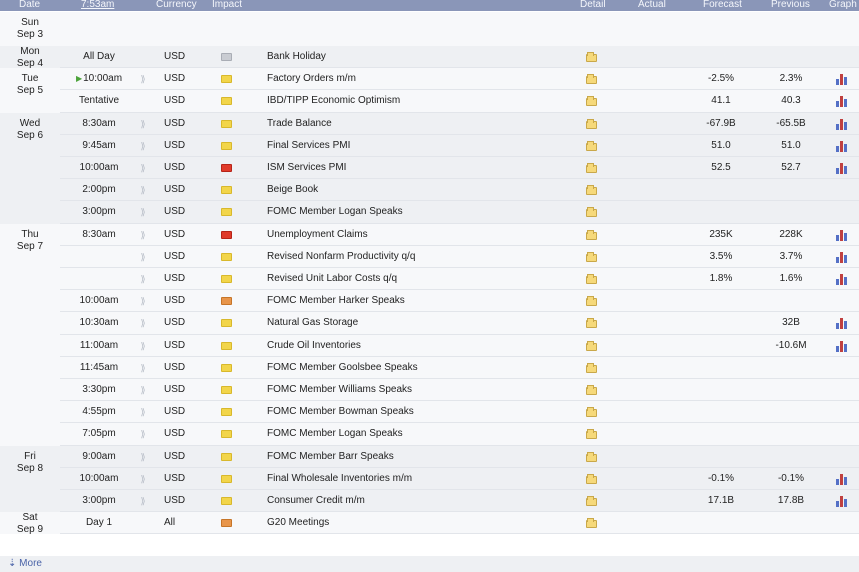 Image resolution: width=859 pixels, height=572 pixels. What do you see at coordinates (459, 57) in the screenshot?
I see `event-row: All Day USD Bank Holiday` at bounding box center [459, 57].